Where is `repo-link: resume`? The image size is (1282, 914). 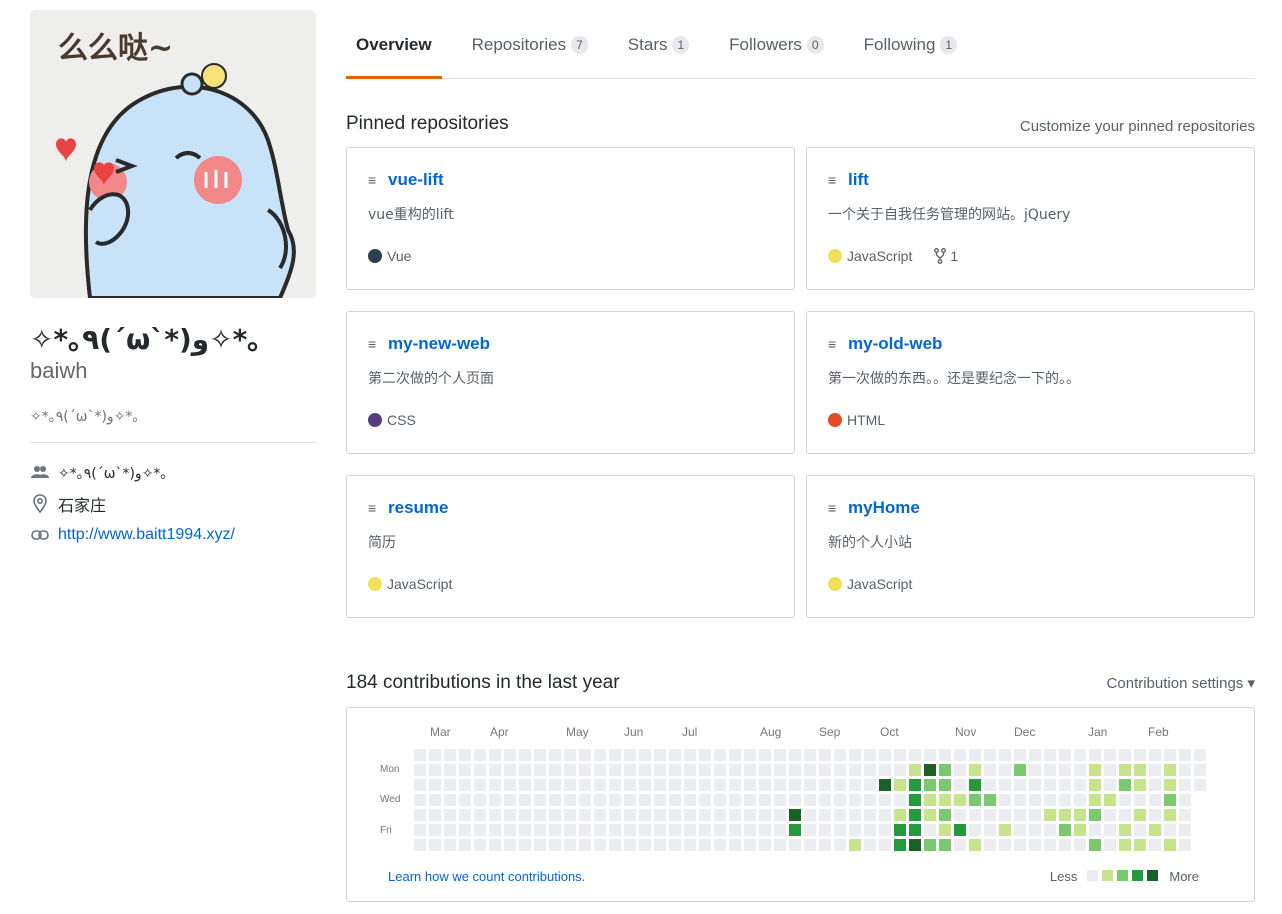
repo-link: resume is located at coordinates (418, 508).